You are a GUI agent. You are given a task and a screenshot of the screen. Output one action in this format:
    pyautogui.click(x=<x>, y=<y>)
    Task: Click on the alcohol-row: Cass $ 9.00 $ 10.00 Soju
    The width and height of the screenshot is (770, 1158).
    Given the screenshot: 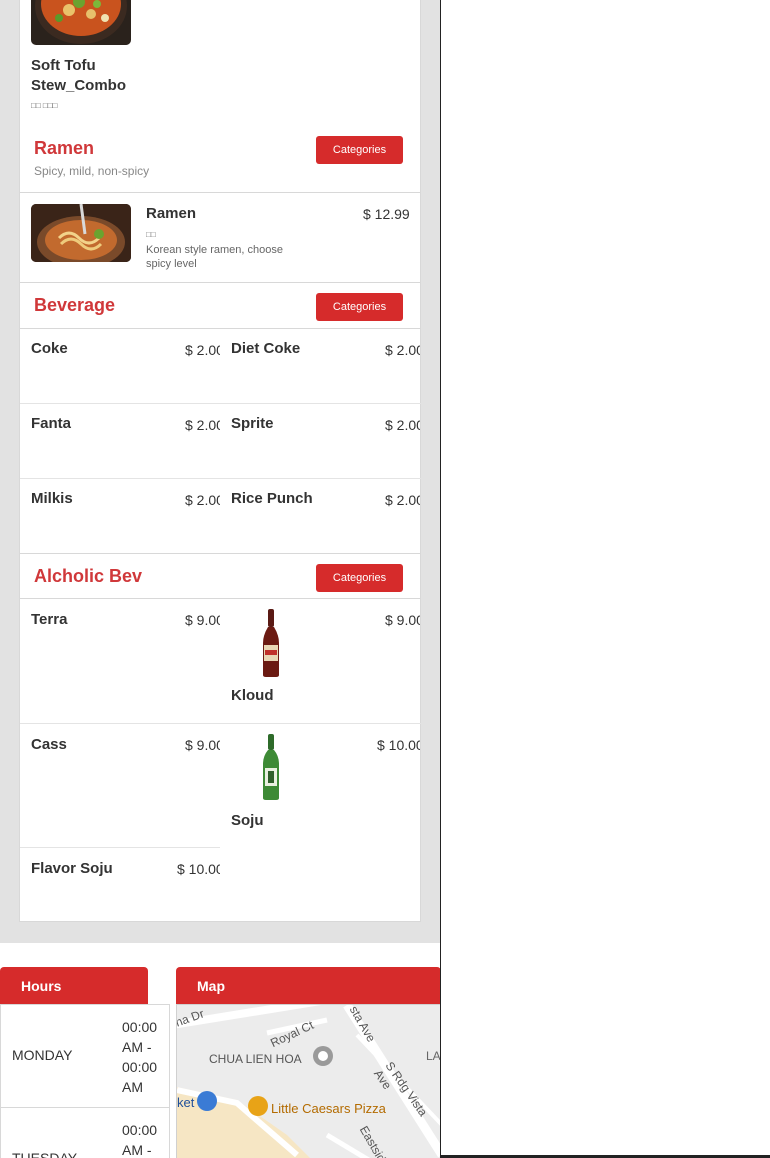 What is the action you would take?
    pyautogui.click(x=220, y=786)
    